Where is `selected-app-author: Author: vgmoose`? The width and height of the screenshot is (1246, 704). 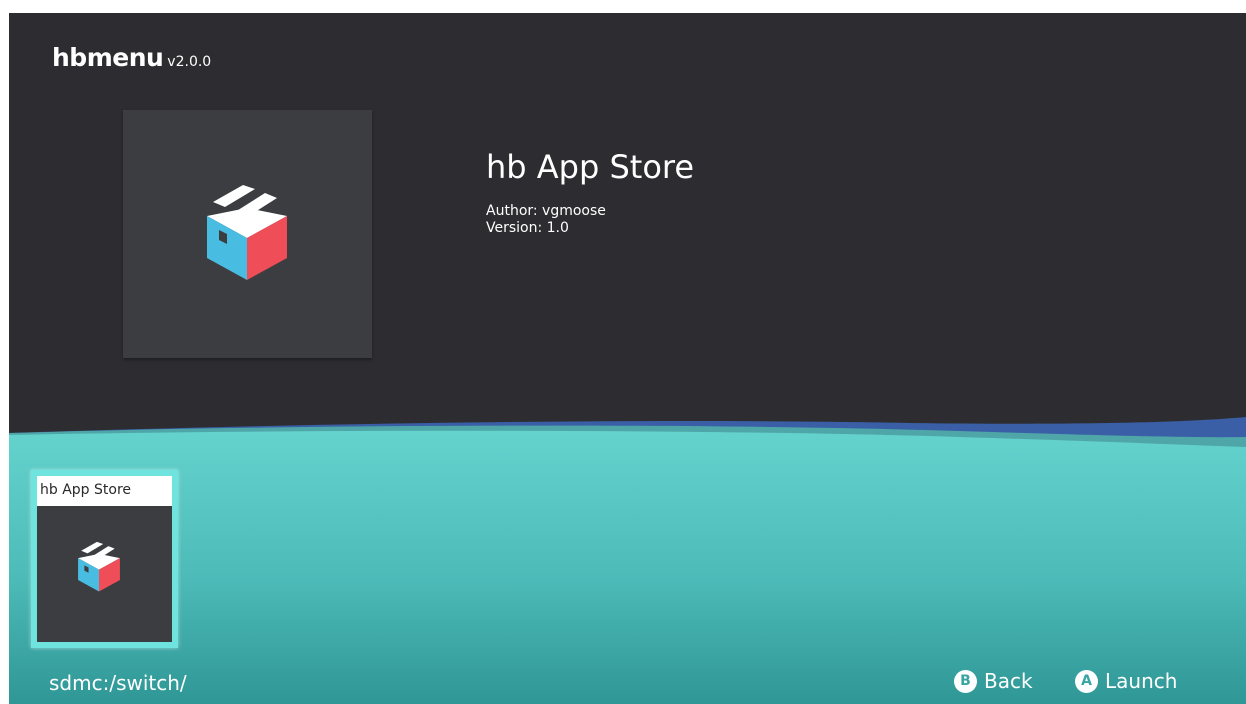 selected-app-author: Author: vgmoose is located at coordinates (546, 211).